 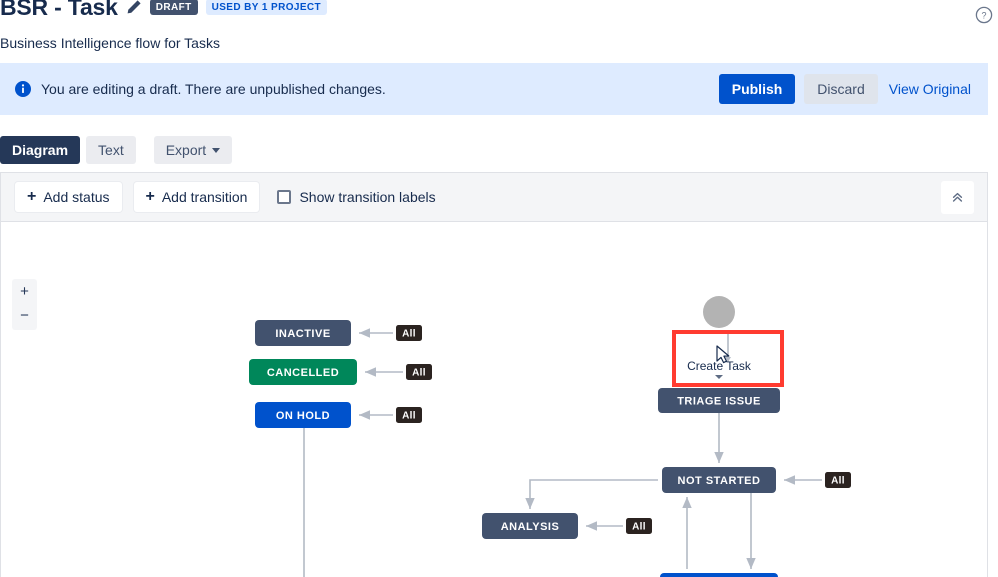 I want to click on discard-button: Discard, so click(x=841, y=89).